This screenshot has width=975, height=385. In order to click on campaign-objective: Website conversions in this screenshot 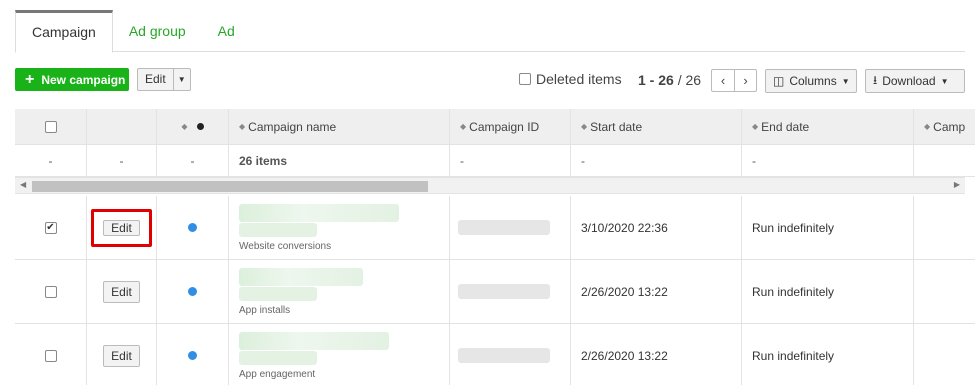, I will do `click(285, 246)`.